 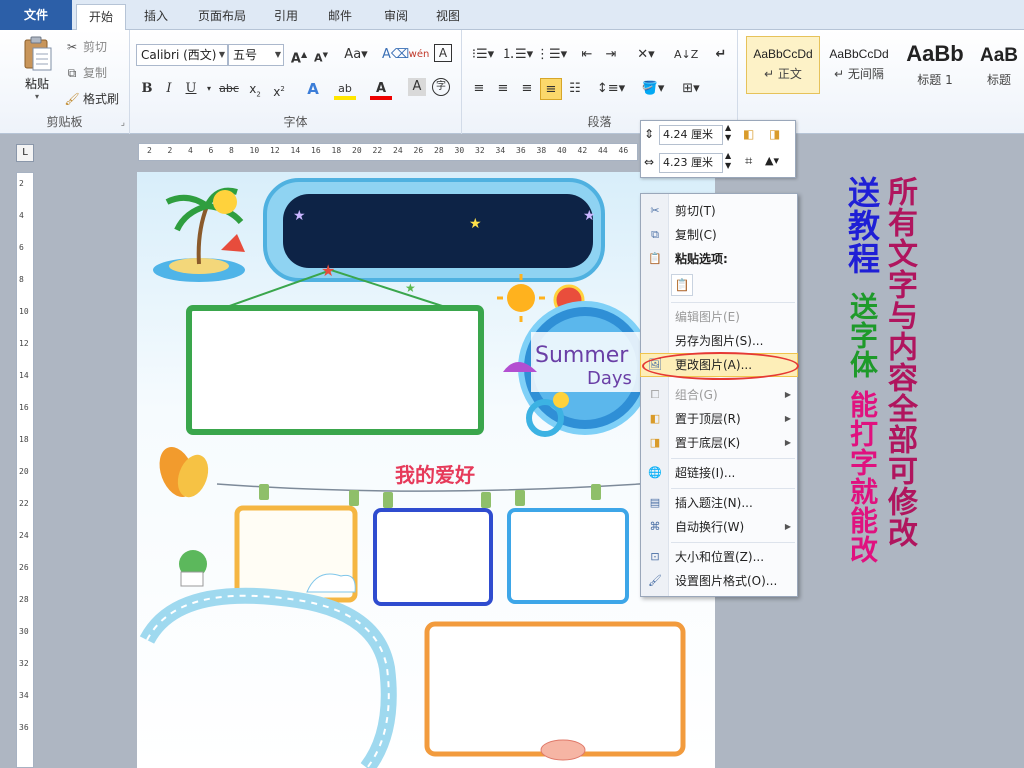 What do you see at coordinates (719, 527) in the screenshot?
I see `menu-item-wrap-text: ⌘ 自动换行(W) ▶` at bounding box center [719, 527].